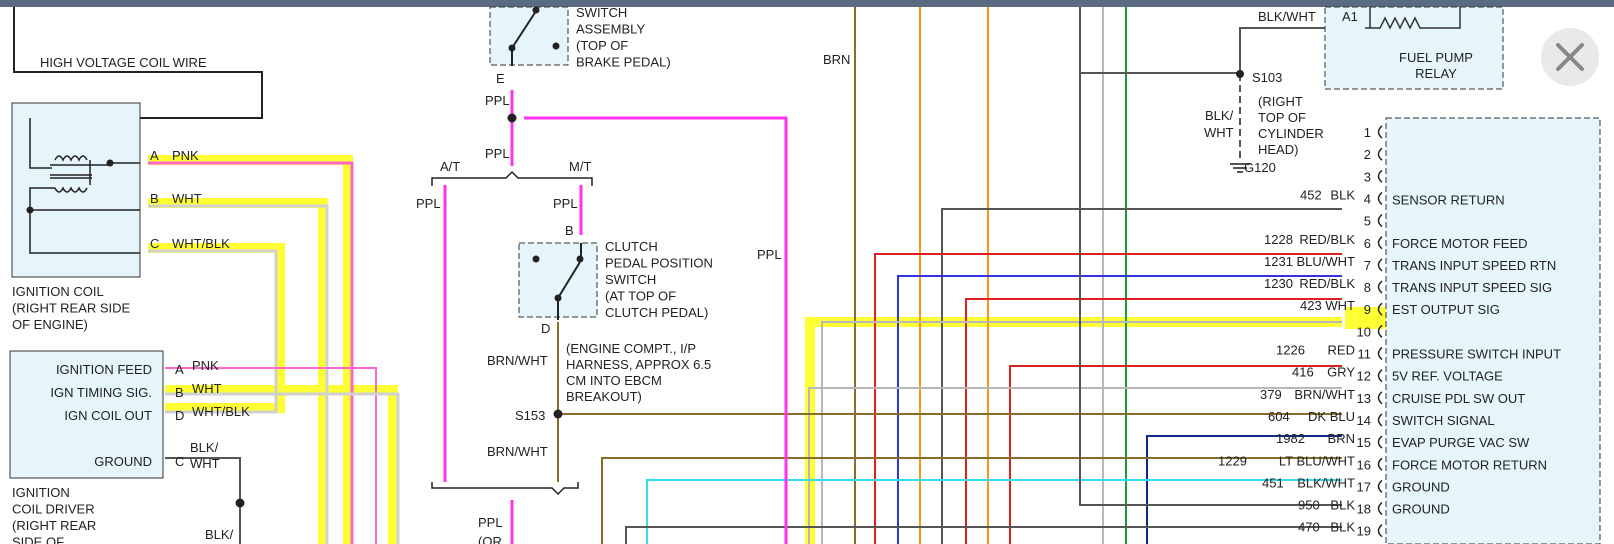 The height and width of the screenshot is (544, 1614). Describe the element at coordinates (1380, 331) in the screenshot. I see `pin-connectors` at that location.